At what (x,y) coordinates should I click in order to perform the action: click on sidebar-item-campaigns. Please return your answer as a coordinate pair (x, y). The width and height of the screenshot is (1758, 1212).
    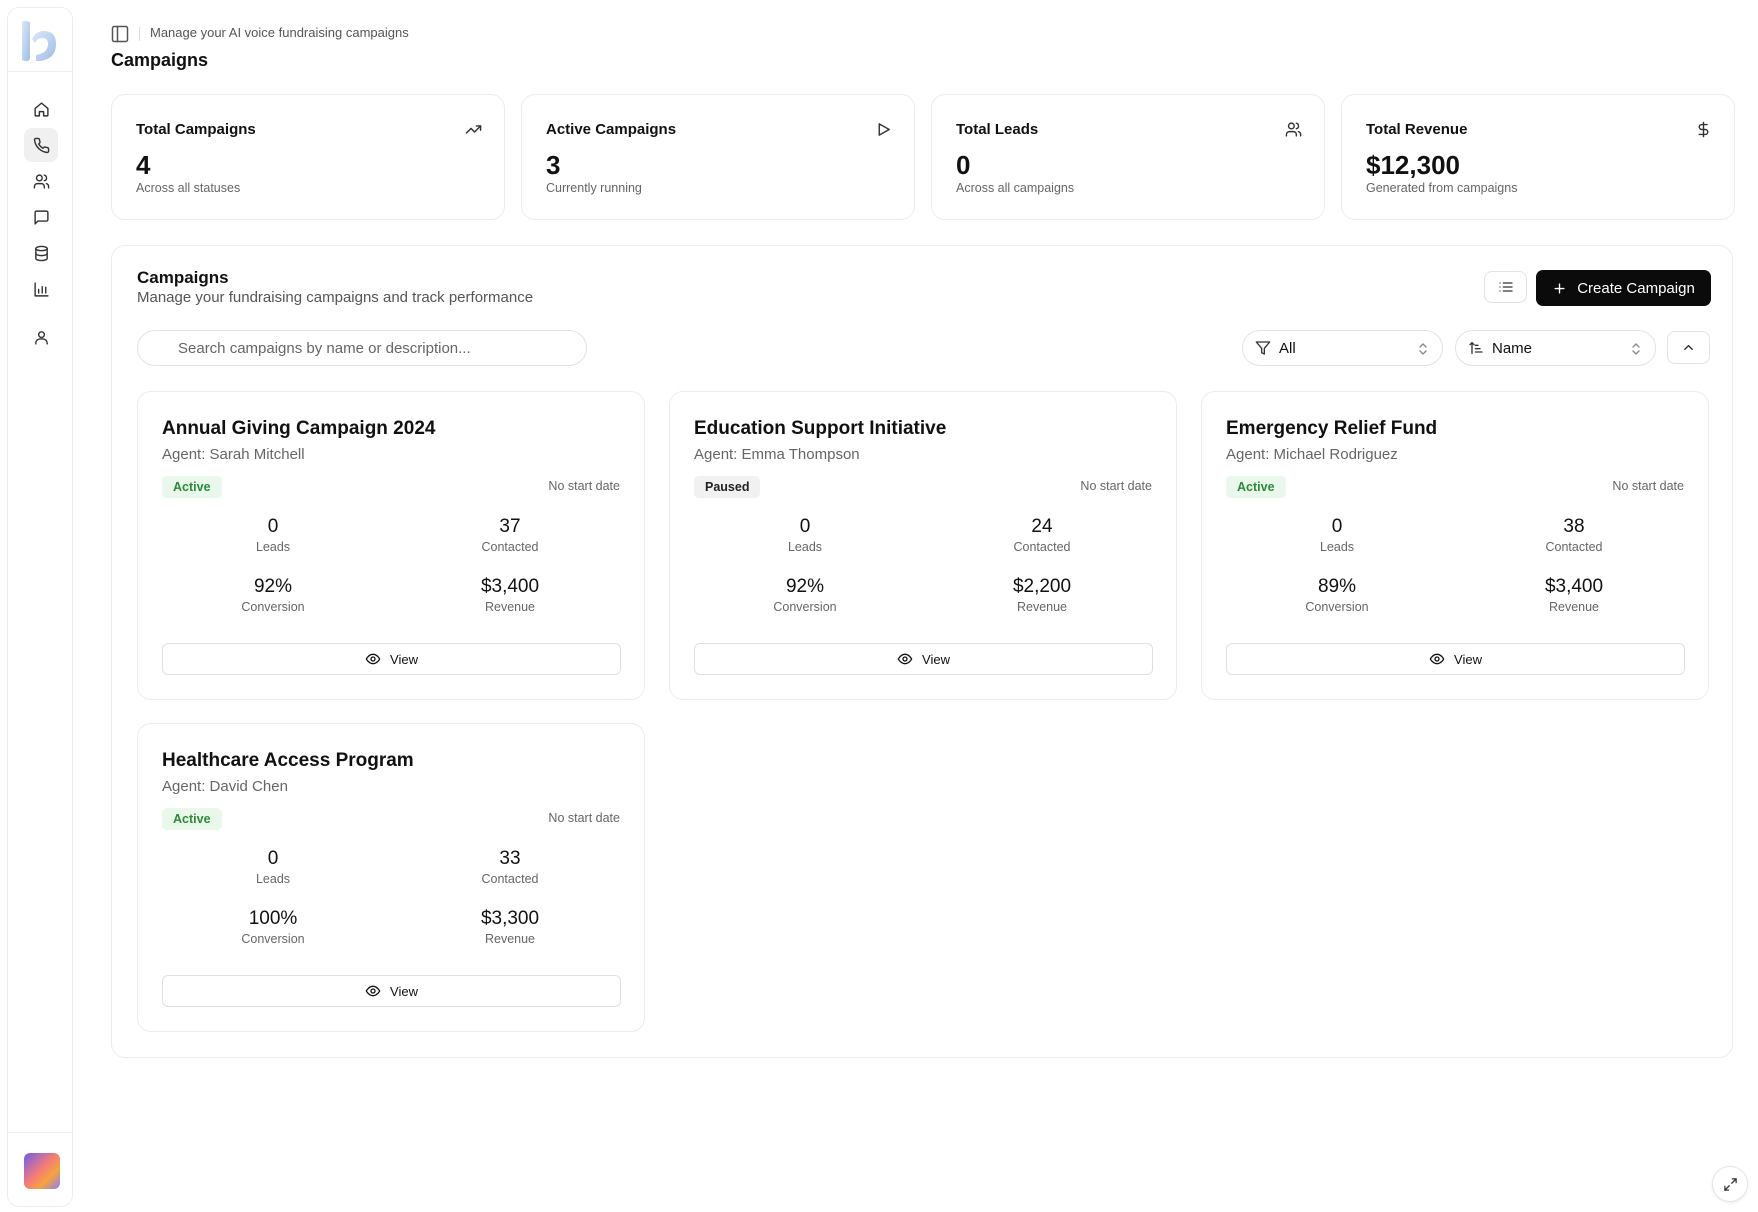
    Looking at the image, I should click on (41, 145).